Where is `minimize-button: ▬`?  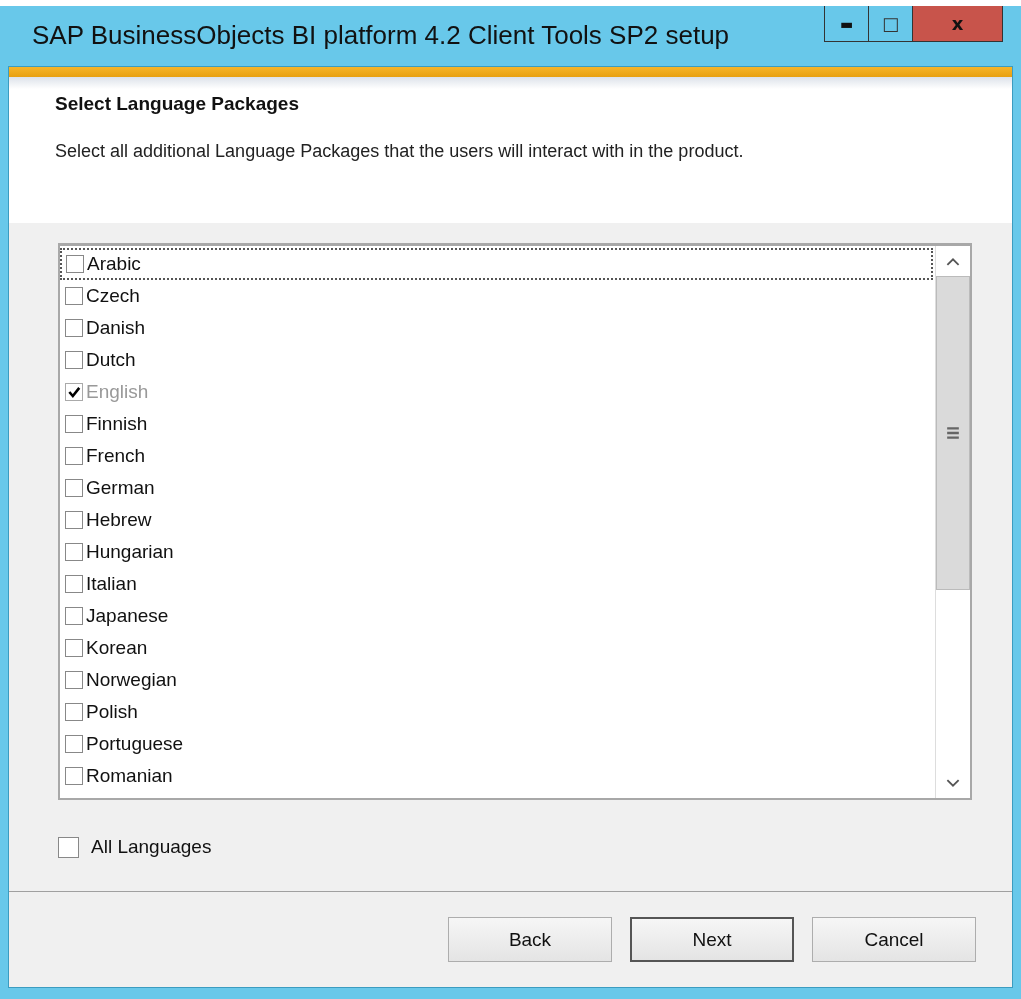 minimize-button: ▬ is located at coordinates (846, 24).